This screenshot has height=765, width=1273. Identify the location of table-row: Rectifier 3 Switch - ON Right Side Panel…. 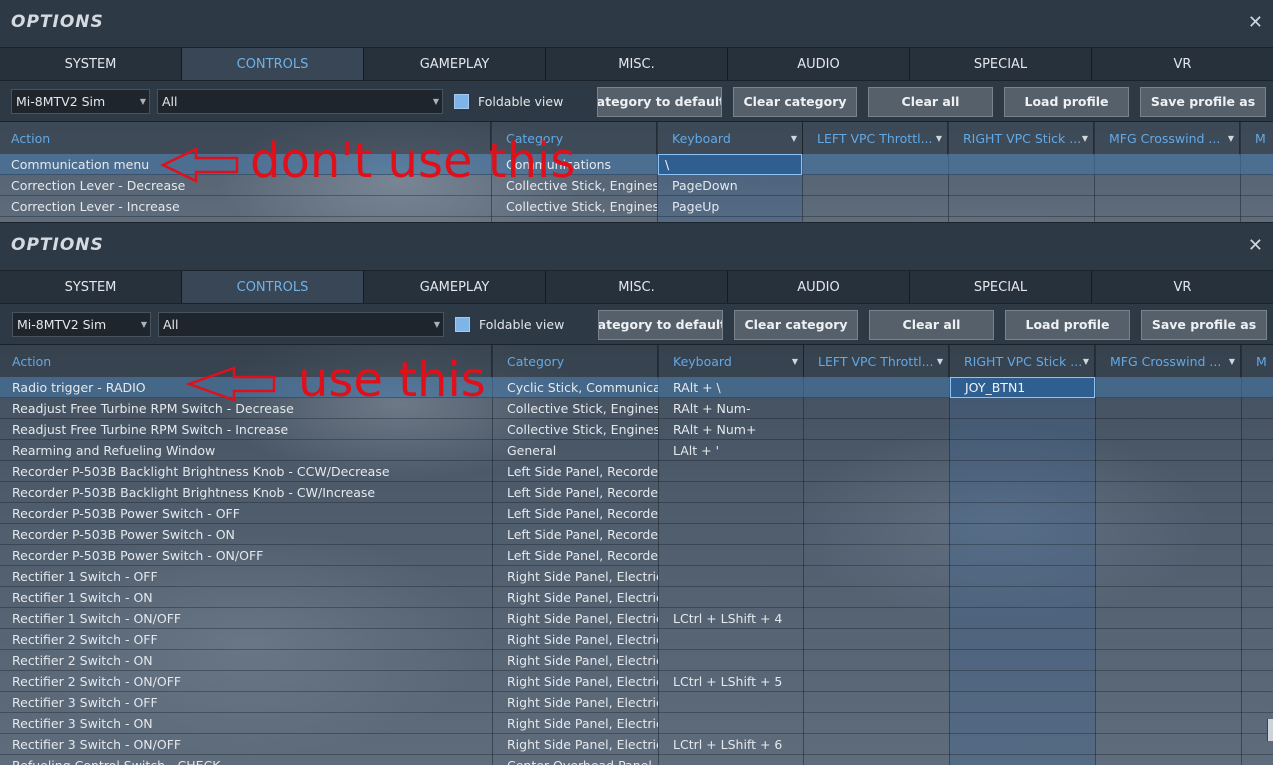
(636, 723).